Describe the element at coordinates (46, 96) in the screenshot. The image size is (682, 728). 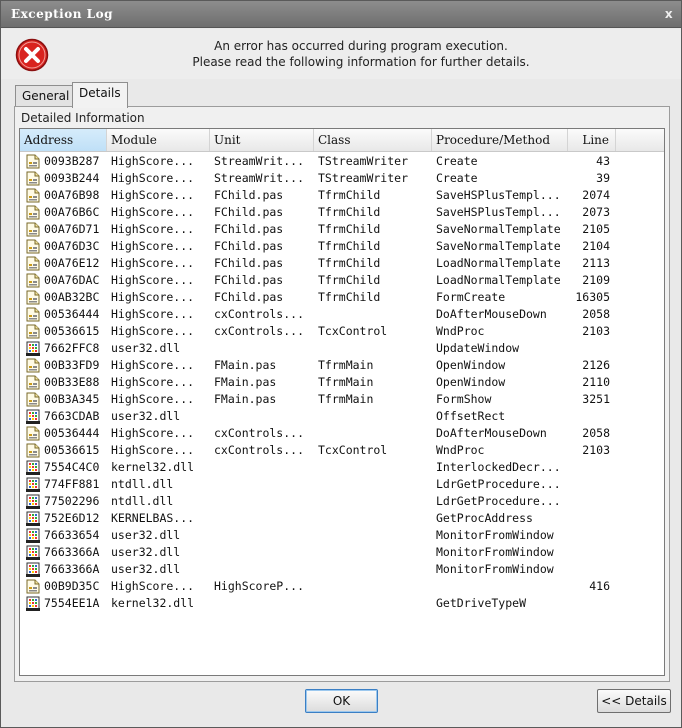
I see `tab-general: General` at that location.